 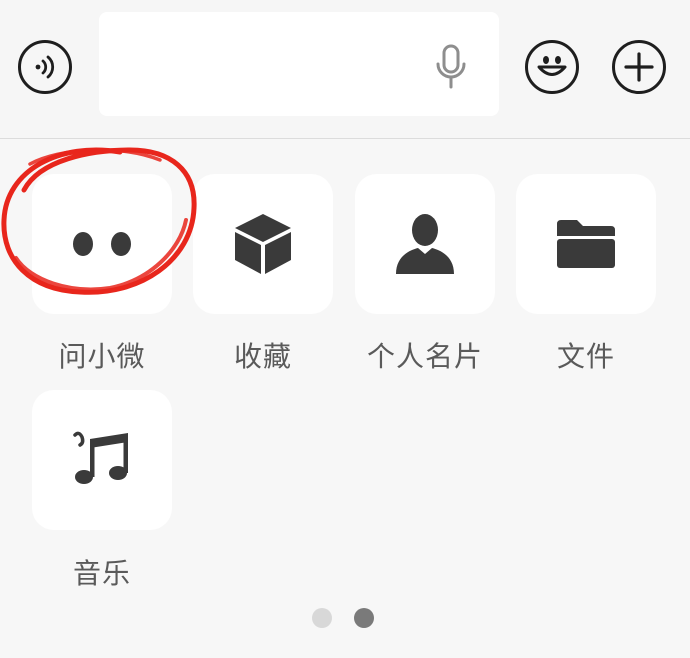 I want to click on app-tile-music, so click(x=102, y=460).